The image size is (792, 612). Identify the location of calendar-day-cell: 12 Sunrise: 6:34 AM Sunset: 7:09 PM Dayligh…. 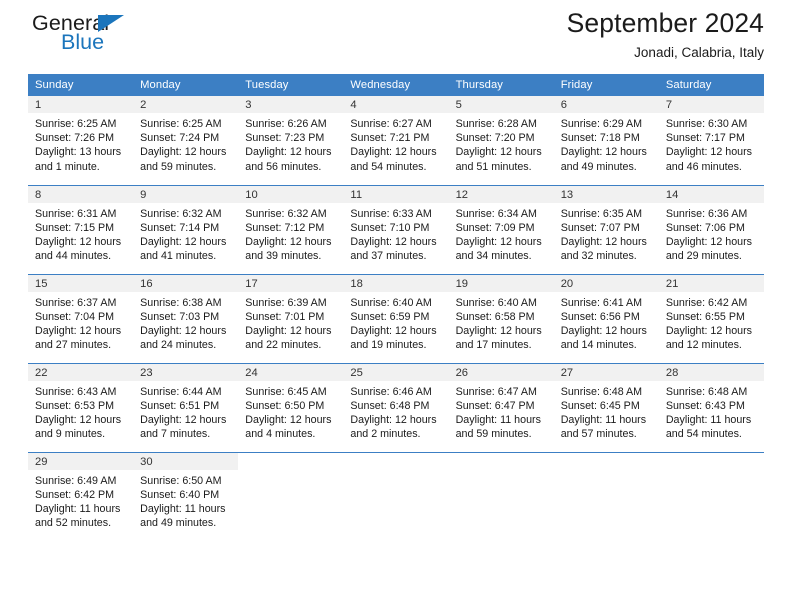
(501, 229).